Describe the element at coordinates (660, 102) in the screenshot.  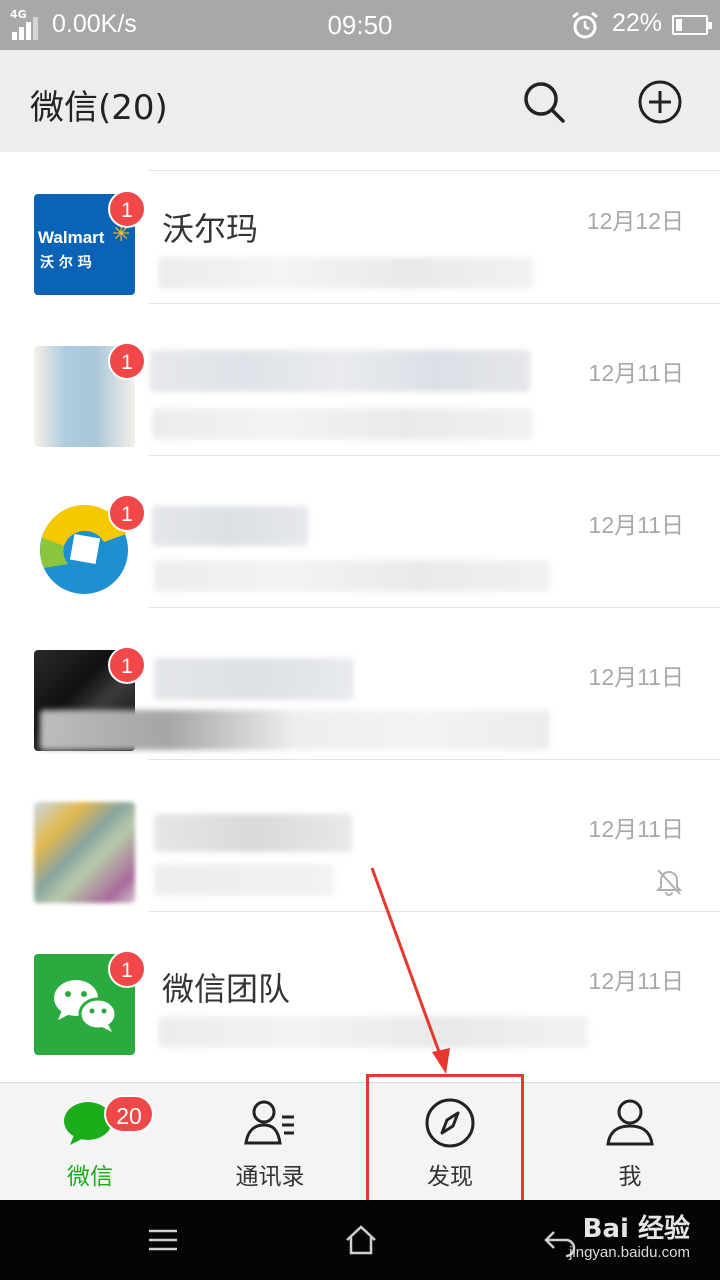
I see `plus-circle-icon` at that location.